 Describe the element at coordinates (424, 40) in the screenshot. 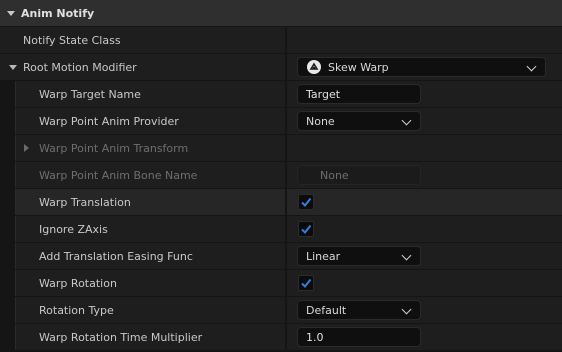

I see `value-notify-state-class` at that location.